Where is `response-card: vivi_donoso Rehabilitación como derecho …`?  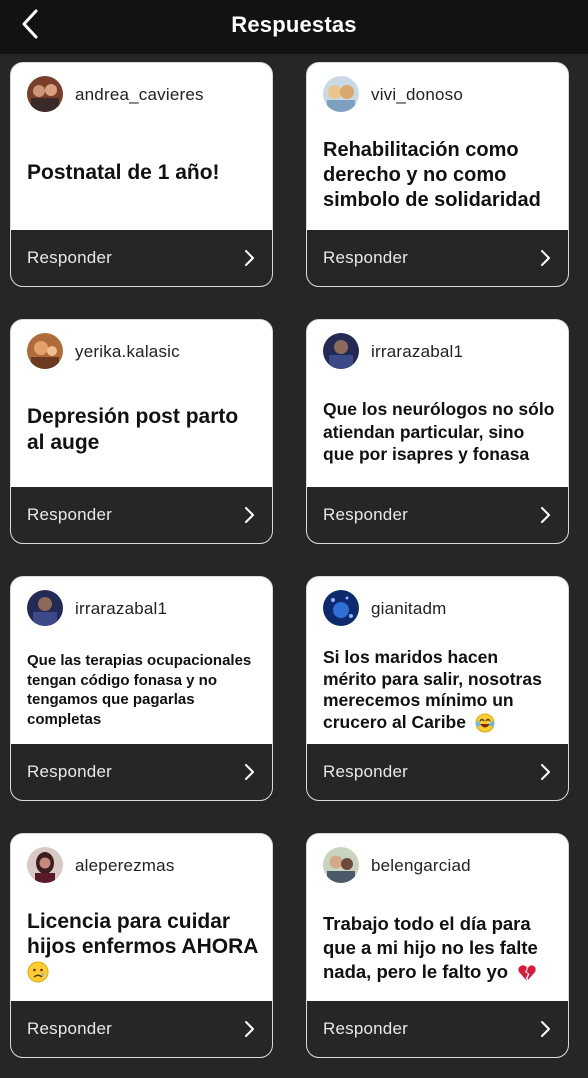
response-card: vivi_donoso Rehabilitación como derecho … is located at coordinates (437, 174).